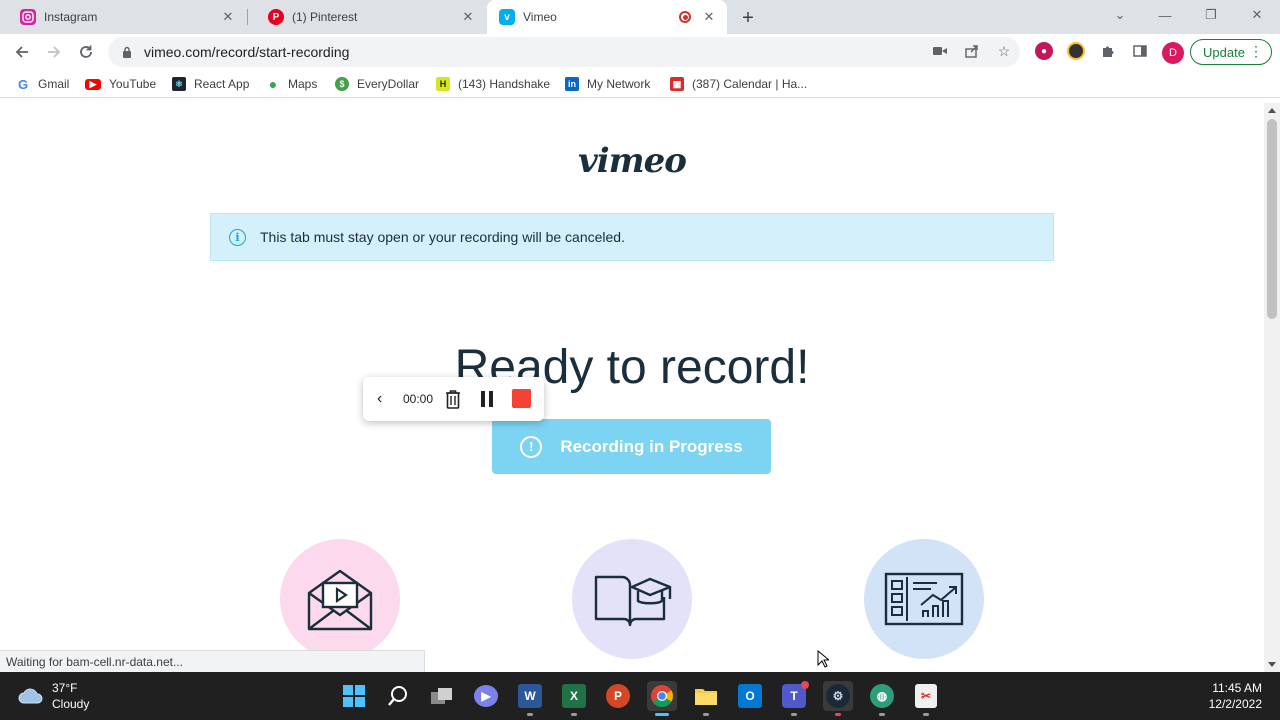 This screenshot has height=720, width=1280. What do you see at coordinates (1272, 664) in the screenshot?
I see `scroll-down-icon` at bounding box center [1272, 664].